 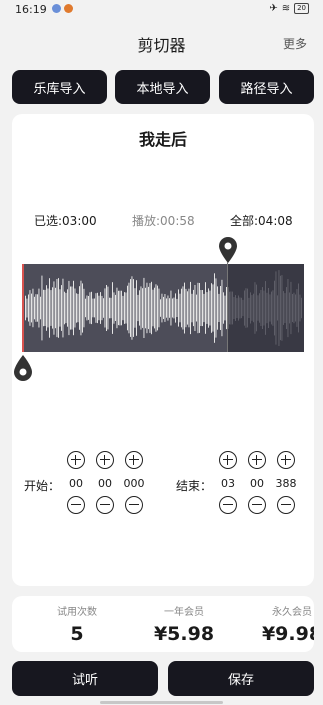 What do you see at coordinates (85, 678) in the screenshot?
I see `preview-button: 试听` at bounding box center [85, 678].